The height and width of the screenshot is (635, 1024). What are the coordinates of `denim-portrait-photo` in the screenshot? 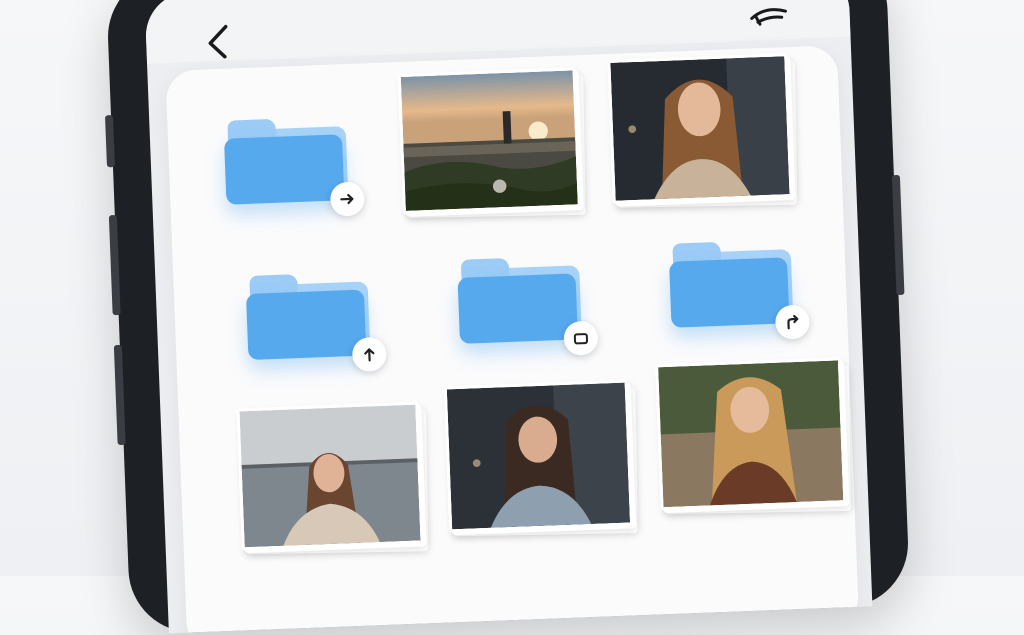 It's located at (538, 456).